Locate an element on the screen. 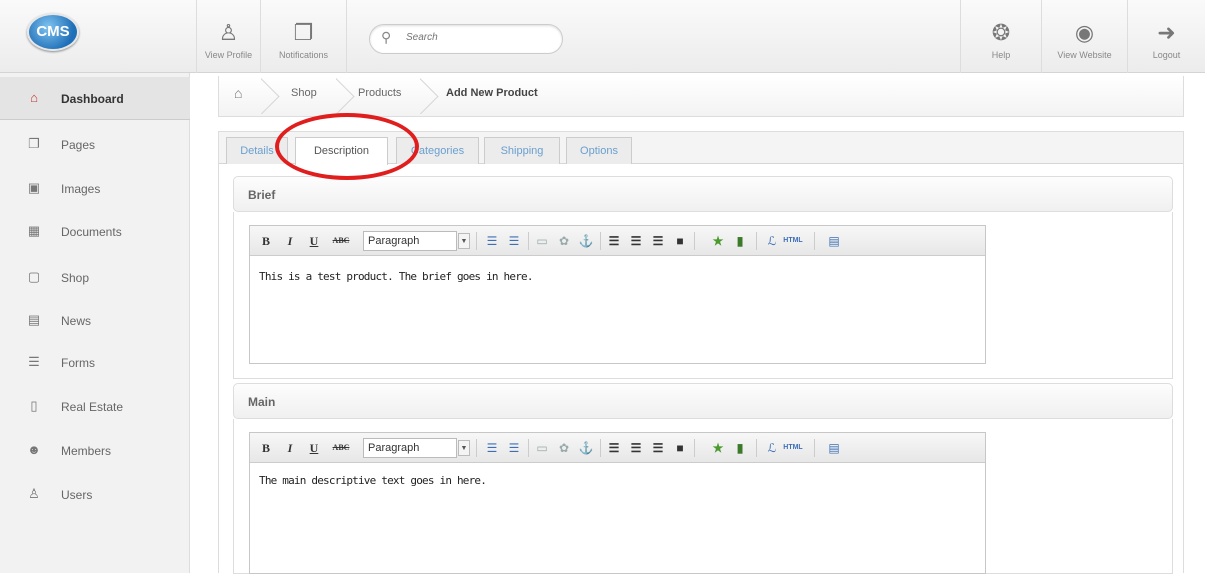 The height and width of the screenshot is (574, 1205). sidebar-item-label: Documents is located at coordinates (91, 232).